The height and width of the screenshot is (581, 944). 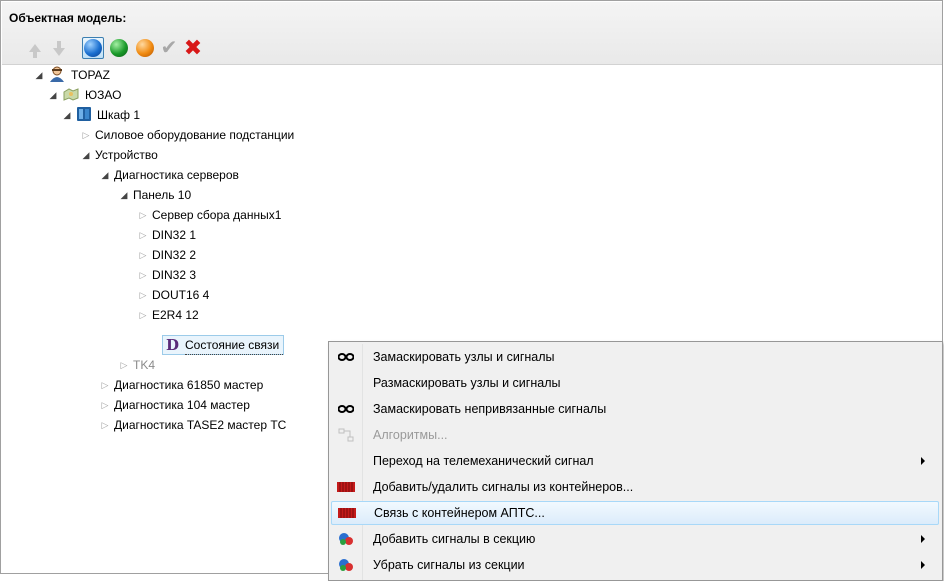 What do you see at coordinates (103, 95) in the screenshot?
I see `tree-node-label: ЮЗАО` at bounding box center [103, 95].